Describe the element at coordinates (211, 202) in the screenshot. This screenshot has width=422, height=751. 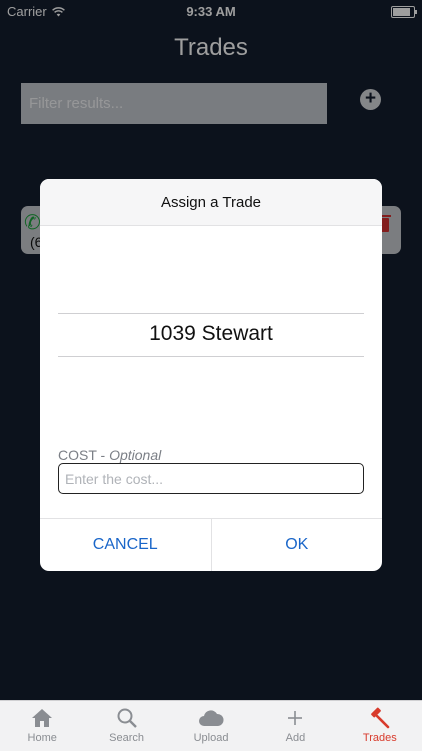
I see `dialog-title: Assign a Trade` at that location.